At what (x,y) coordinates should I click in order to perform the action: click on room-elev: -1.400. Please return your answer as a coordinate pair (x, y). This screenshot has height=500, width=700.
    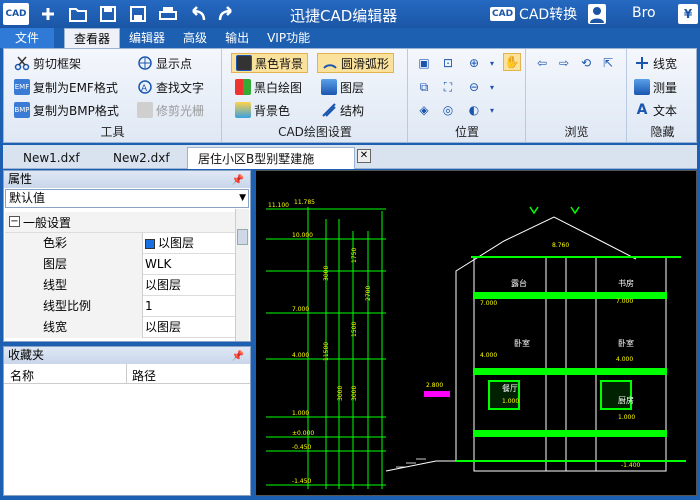
    Looking at the image, I should click on (631, 465).